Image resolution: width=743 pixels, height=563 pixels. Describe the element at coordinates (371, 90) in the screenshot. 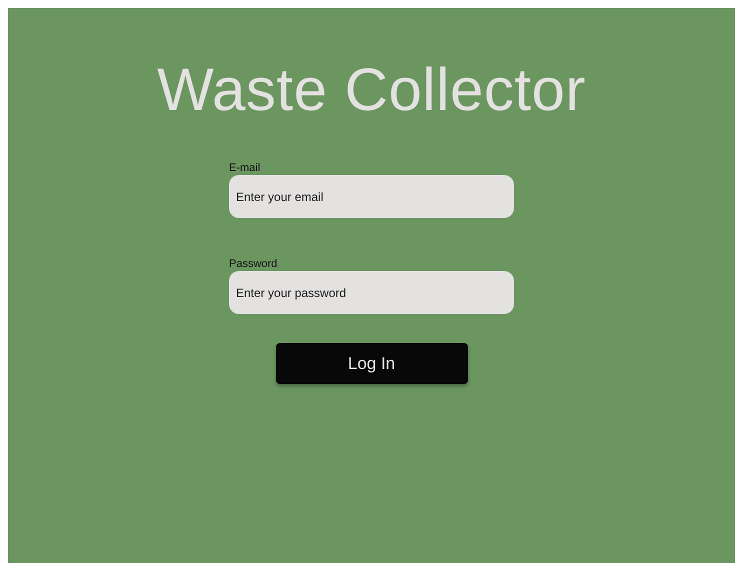

I see `app-title: Waste Collector` at that location.